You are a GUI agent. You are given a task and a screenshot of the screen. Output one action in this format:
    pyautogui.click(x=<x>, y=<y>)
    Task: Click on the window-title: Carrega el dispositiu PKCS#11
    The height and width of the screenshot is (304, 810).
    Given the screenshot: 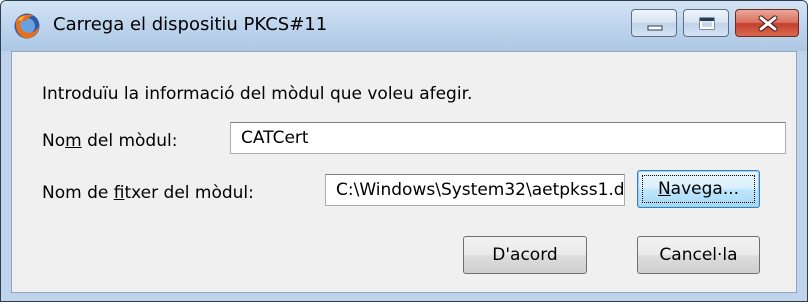 What is the action you would take?
    pyautogui.click(x=190, y=24)
    